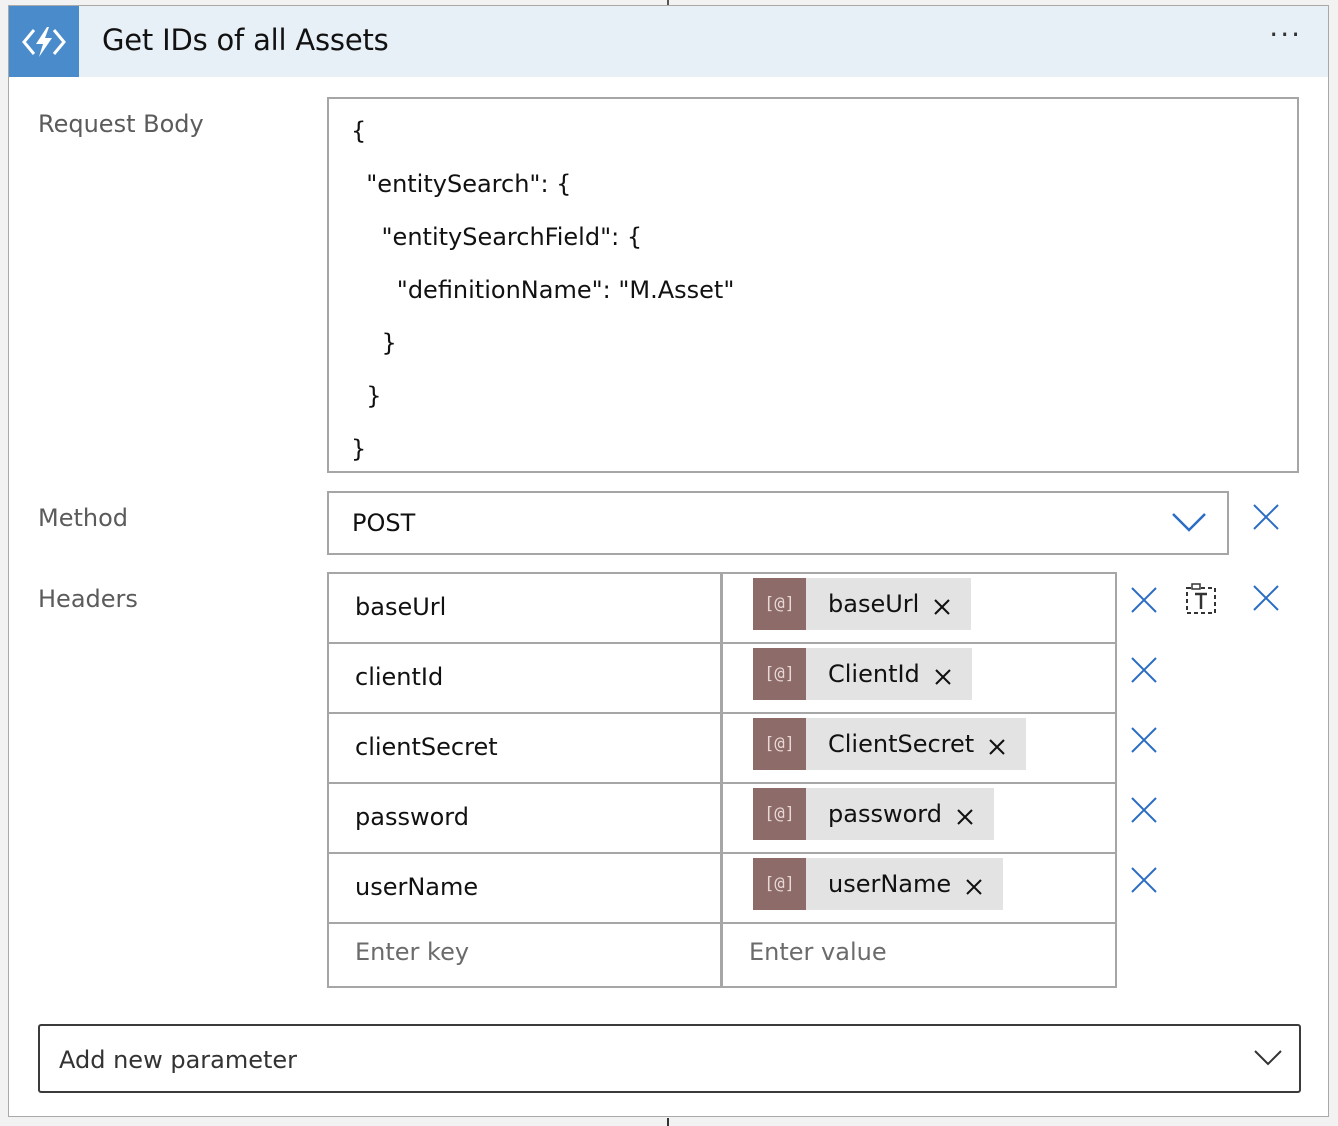 Image resolution: width=1338 pixels, height=1126 pixels. I want to click on token-label: ClientId, so click(874, 674).